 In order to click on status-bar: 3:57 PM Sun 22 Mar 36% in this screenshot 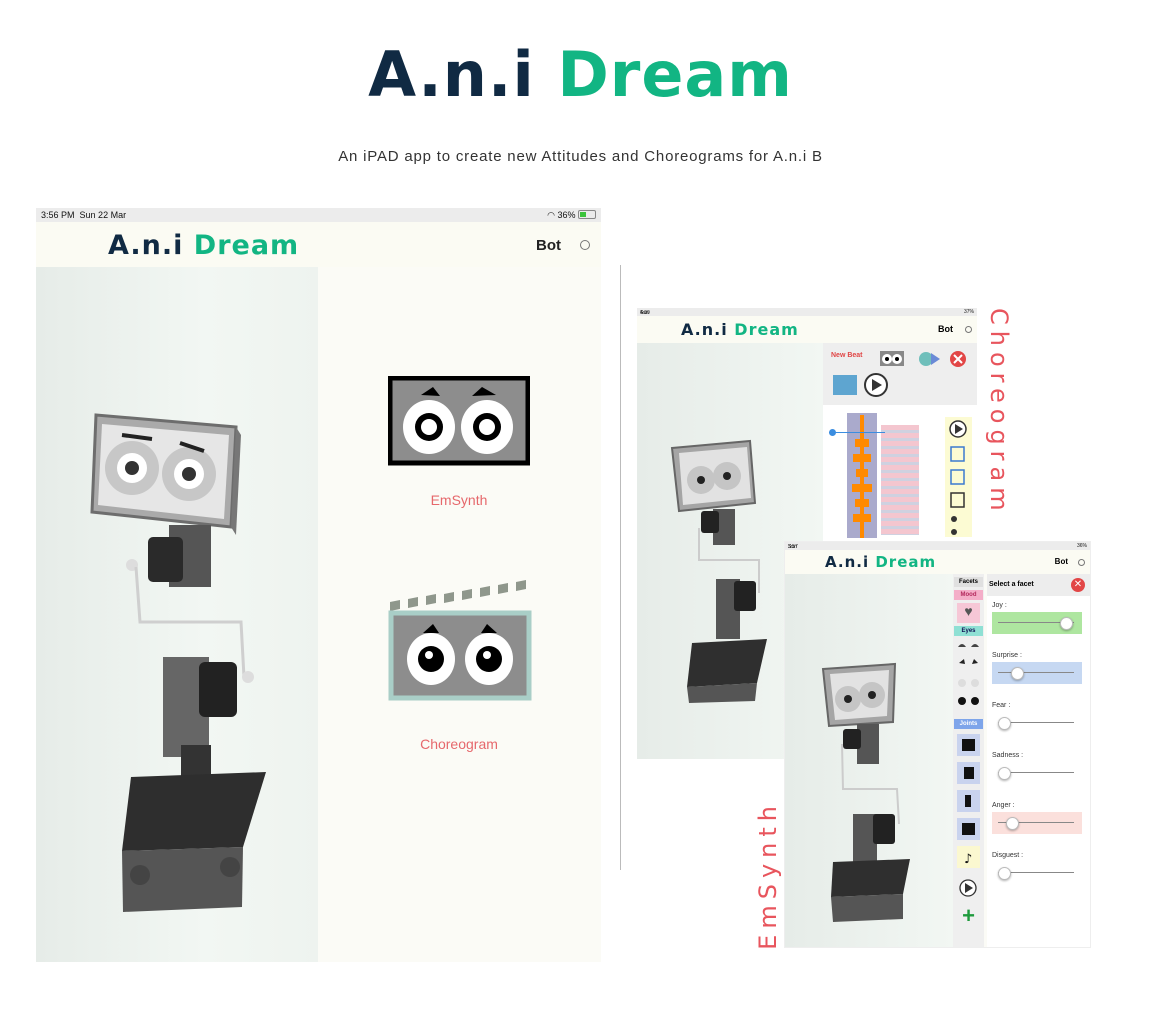, I will do `click(937, 552)`.